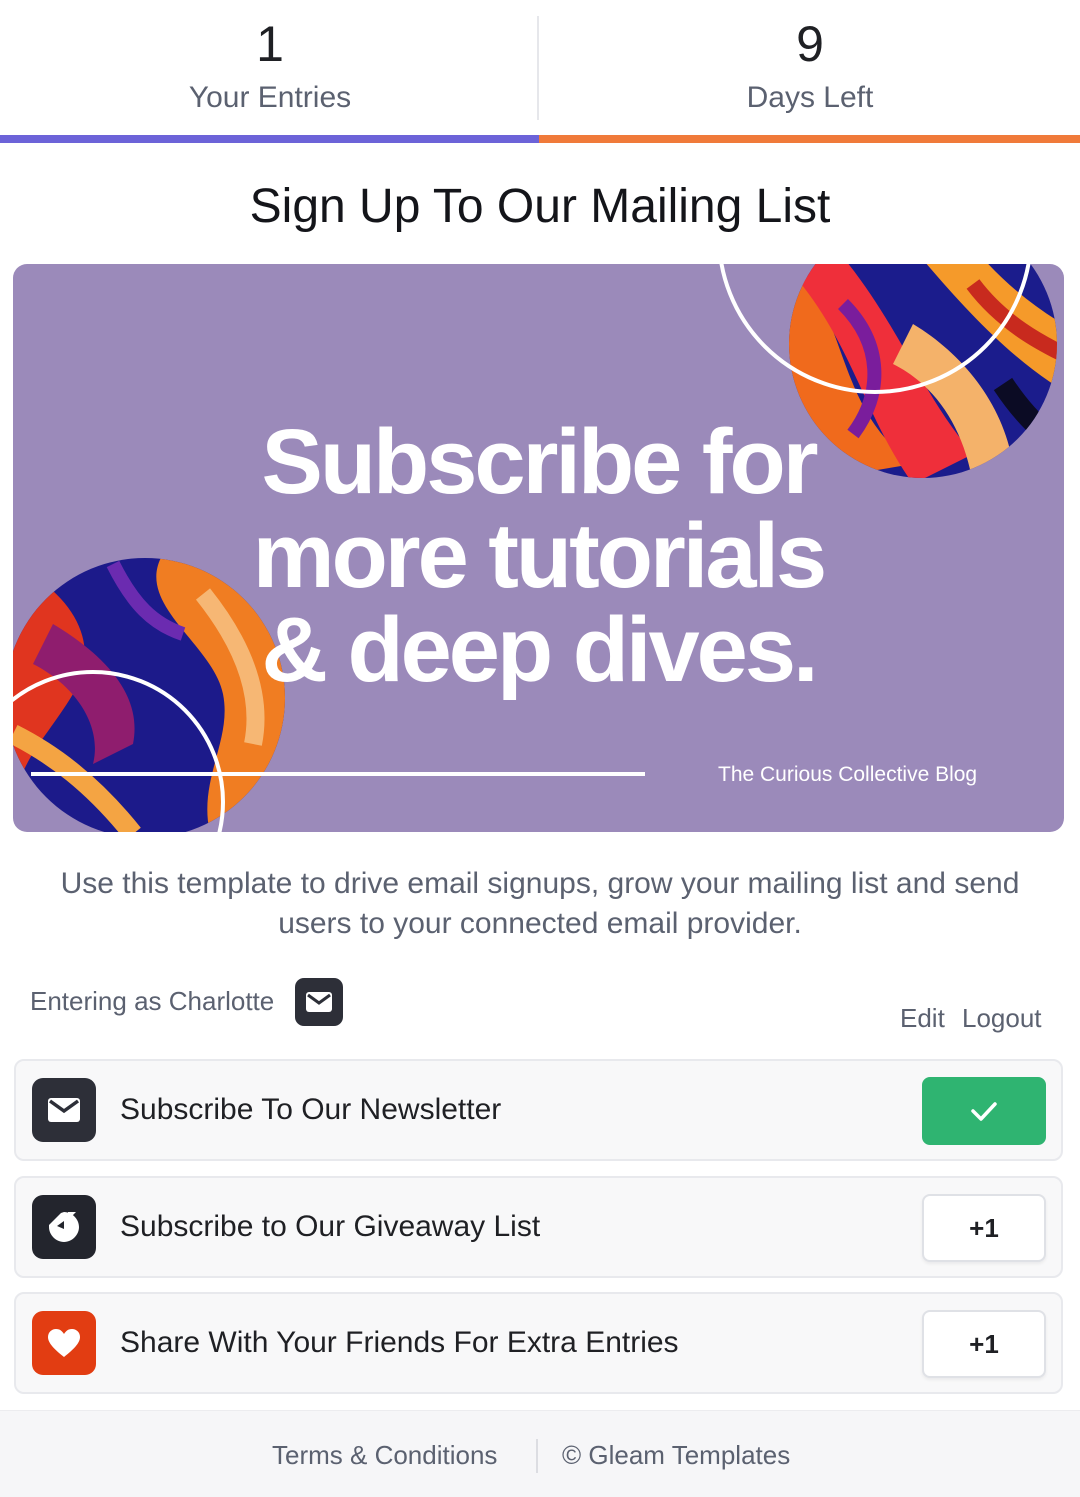 The width and height of the screenshot is (1080, 1497). I want to click on entering-as-label: Entering as Charlotte, so click(152, 1001).